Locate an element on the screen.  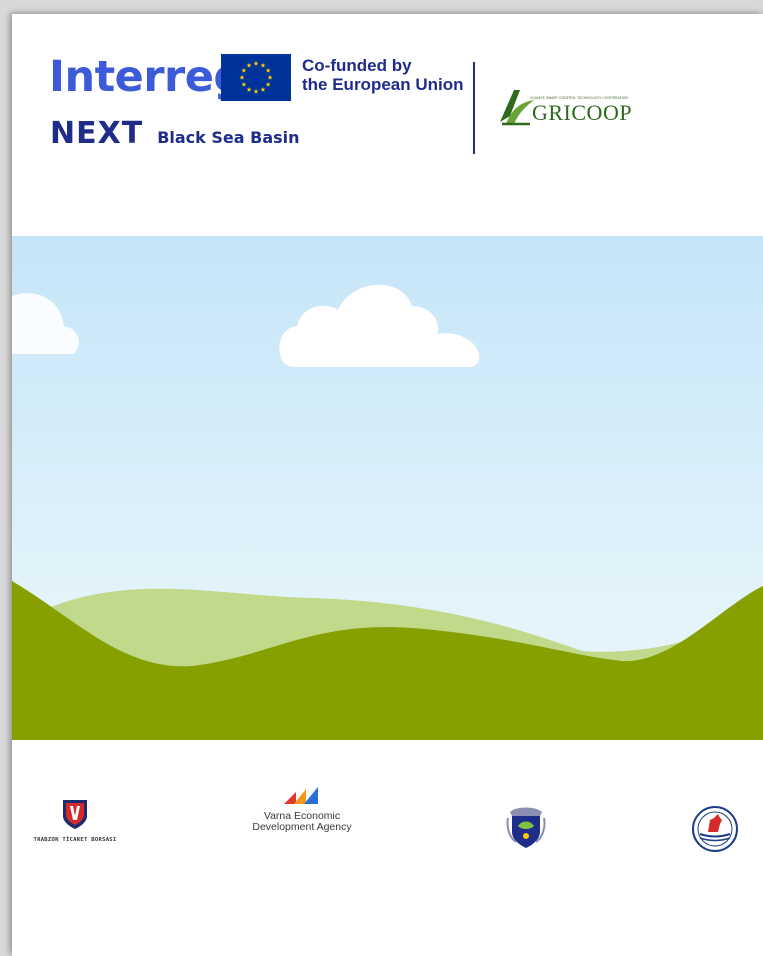
partner-trabzon-label: TRABZON TİCARET BORSASI is located at coordinates (75, 840).